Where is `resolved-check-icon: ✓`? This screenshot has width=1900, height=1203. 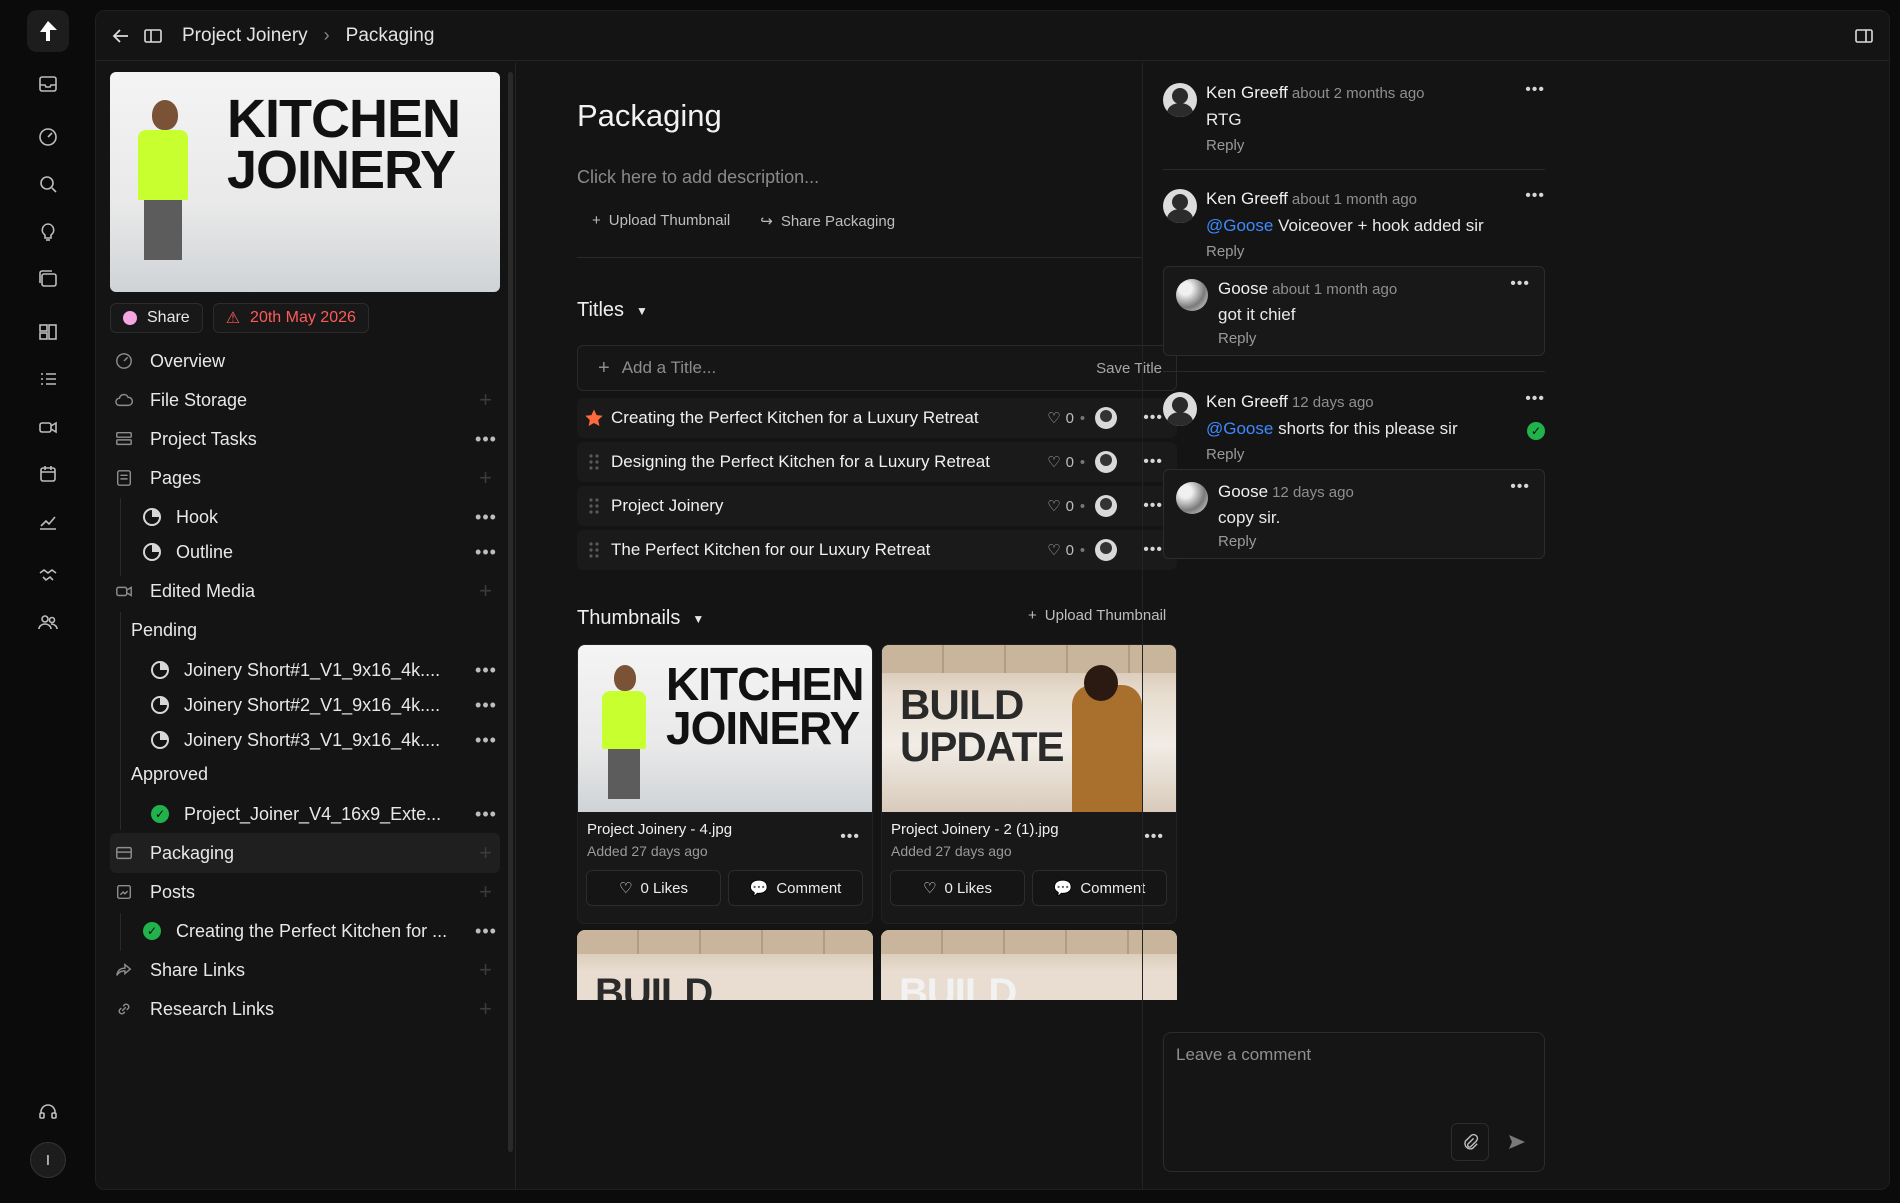 resolved-check-icon: ✓ is located at coordinates (1536, 431).